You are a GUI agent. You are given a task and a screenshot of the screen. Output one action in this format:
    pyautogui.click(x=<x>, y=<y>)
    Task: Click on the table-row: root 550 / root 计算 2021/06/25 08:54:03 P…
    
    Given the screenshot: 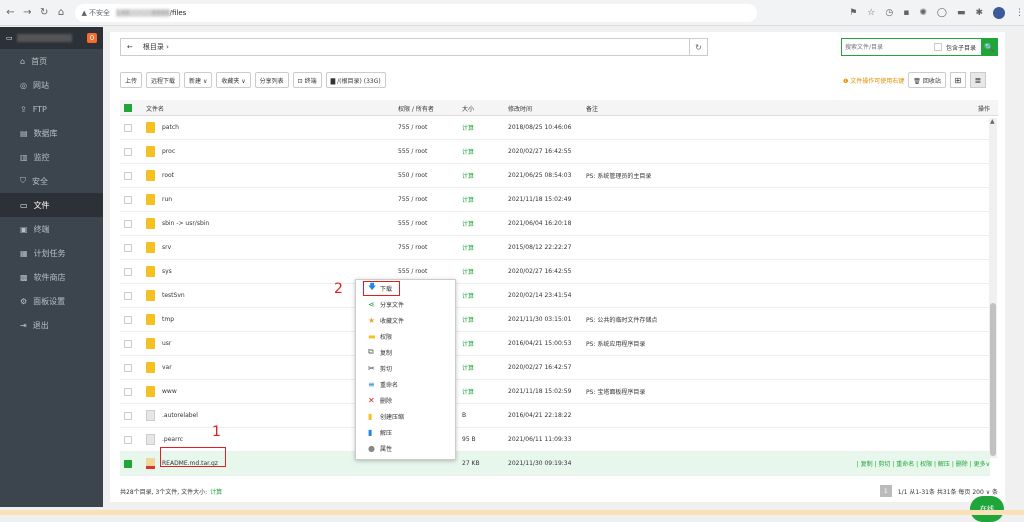 What is the action you would take?
    pyautogui.click(x=555, y=176)
    